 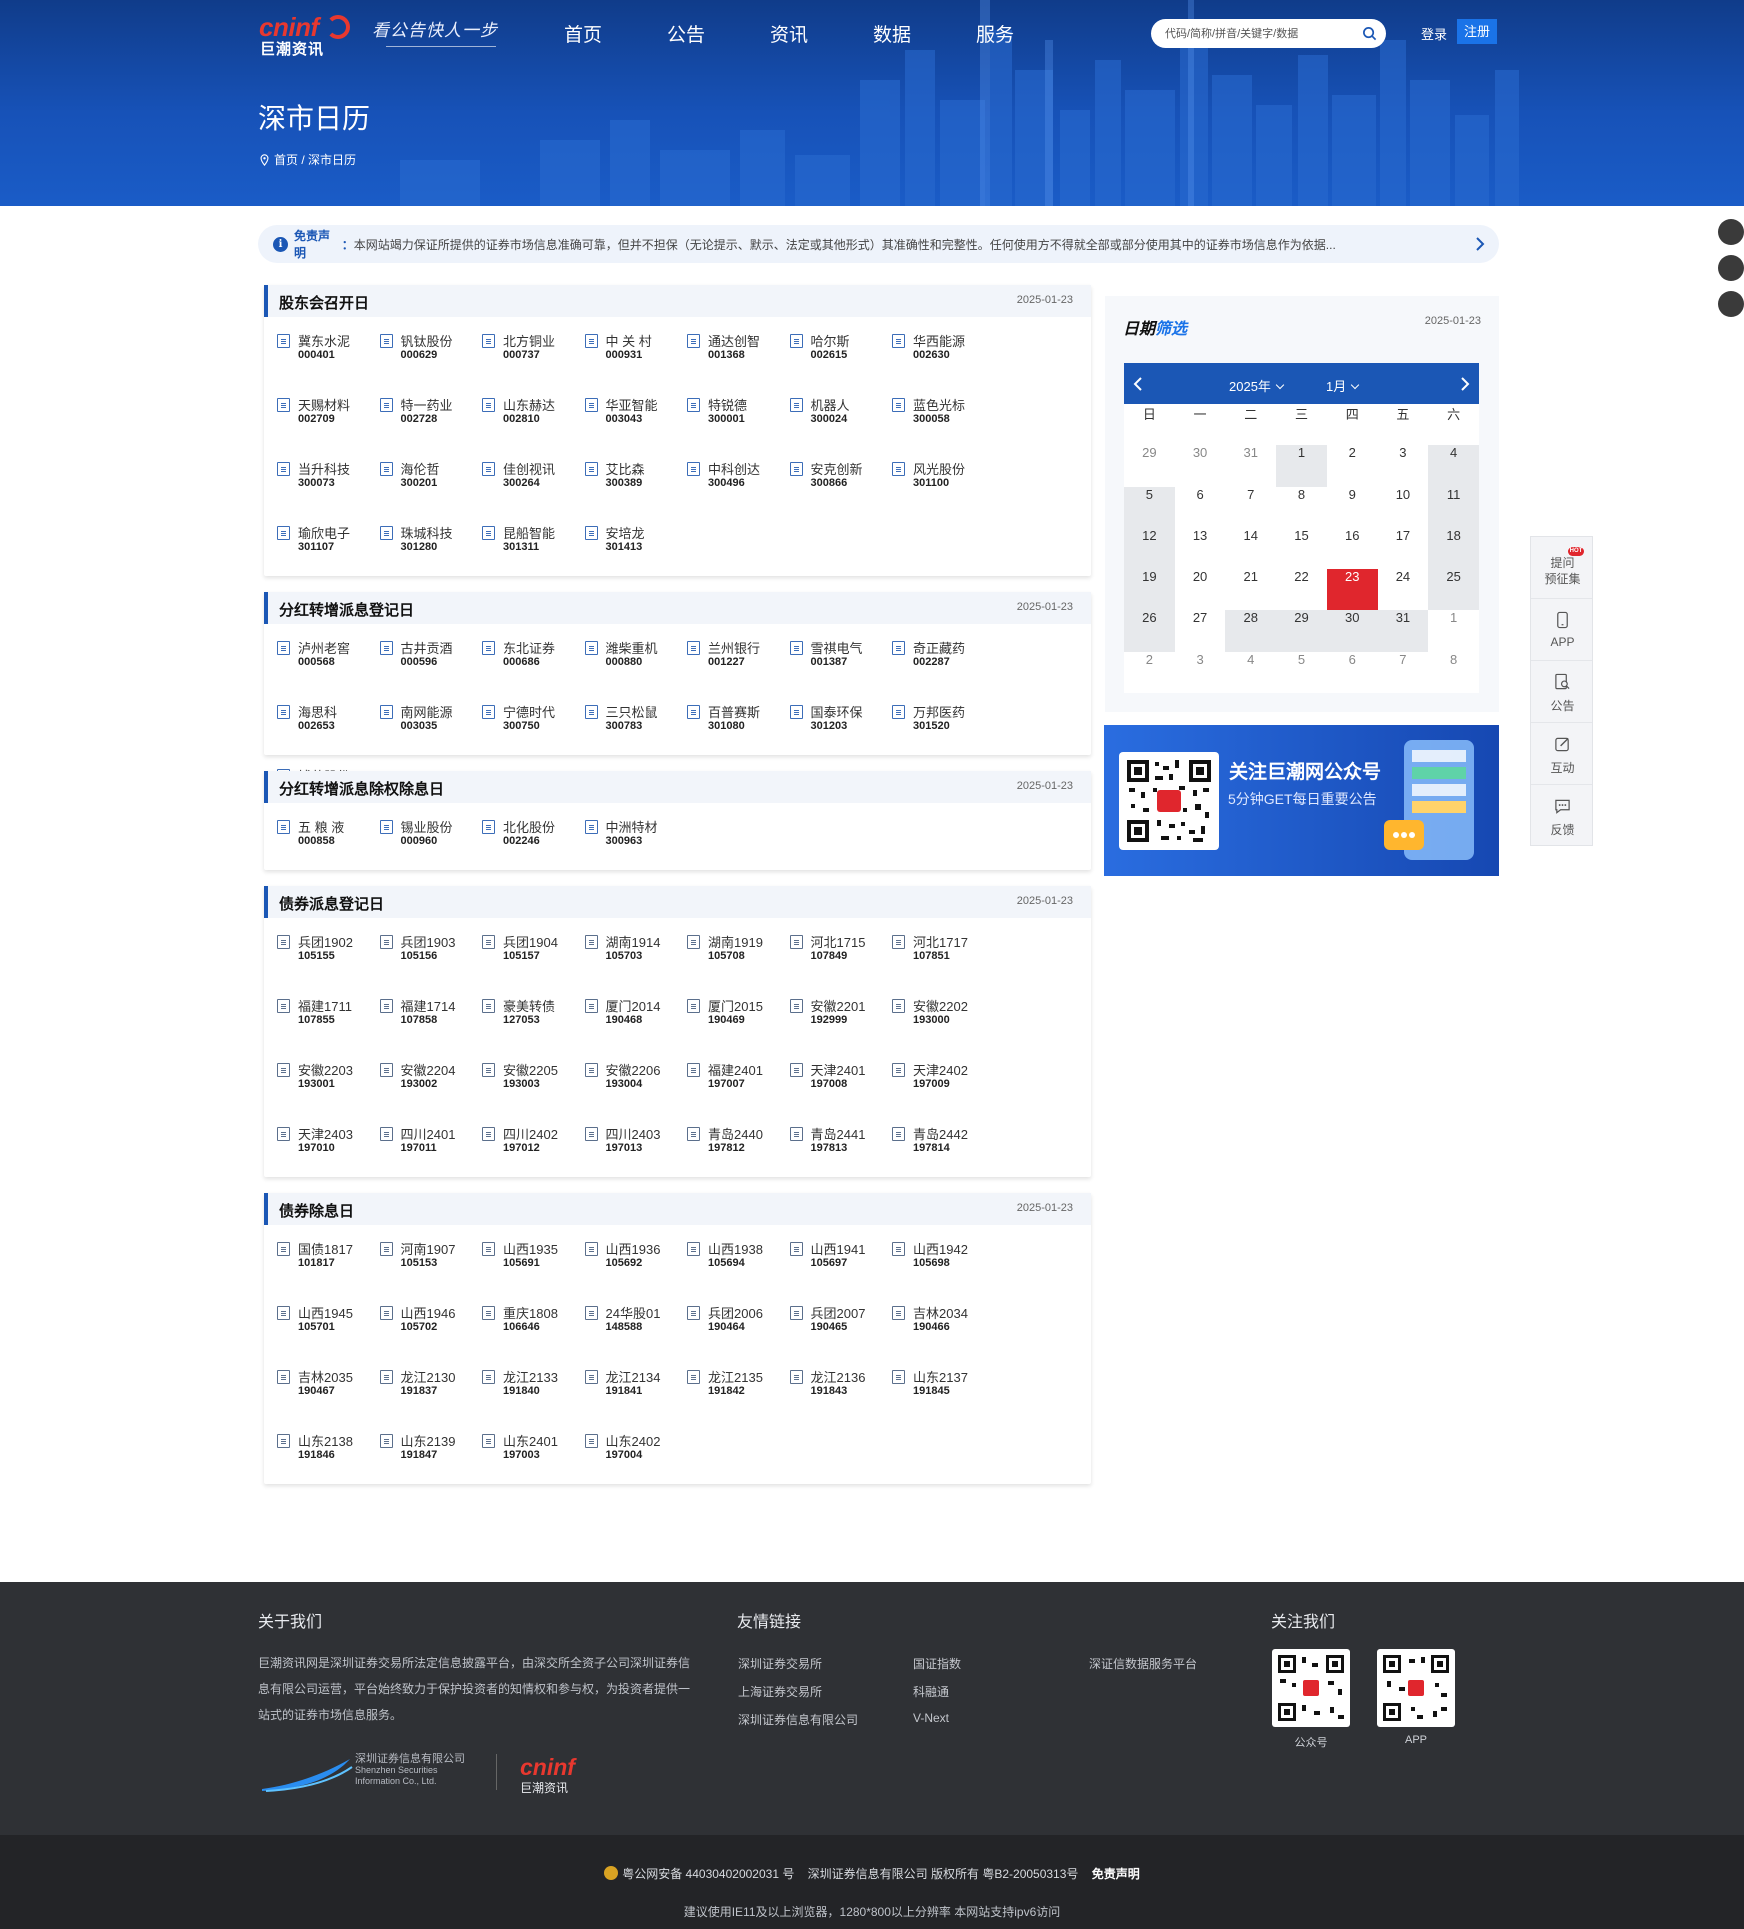 I want to click on link-sse: 上海证券交易所, so click(x=780, y=1691).